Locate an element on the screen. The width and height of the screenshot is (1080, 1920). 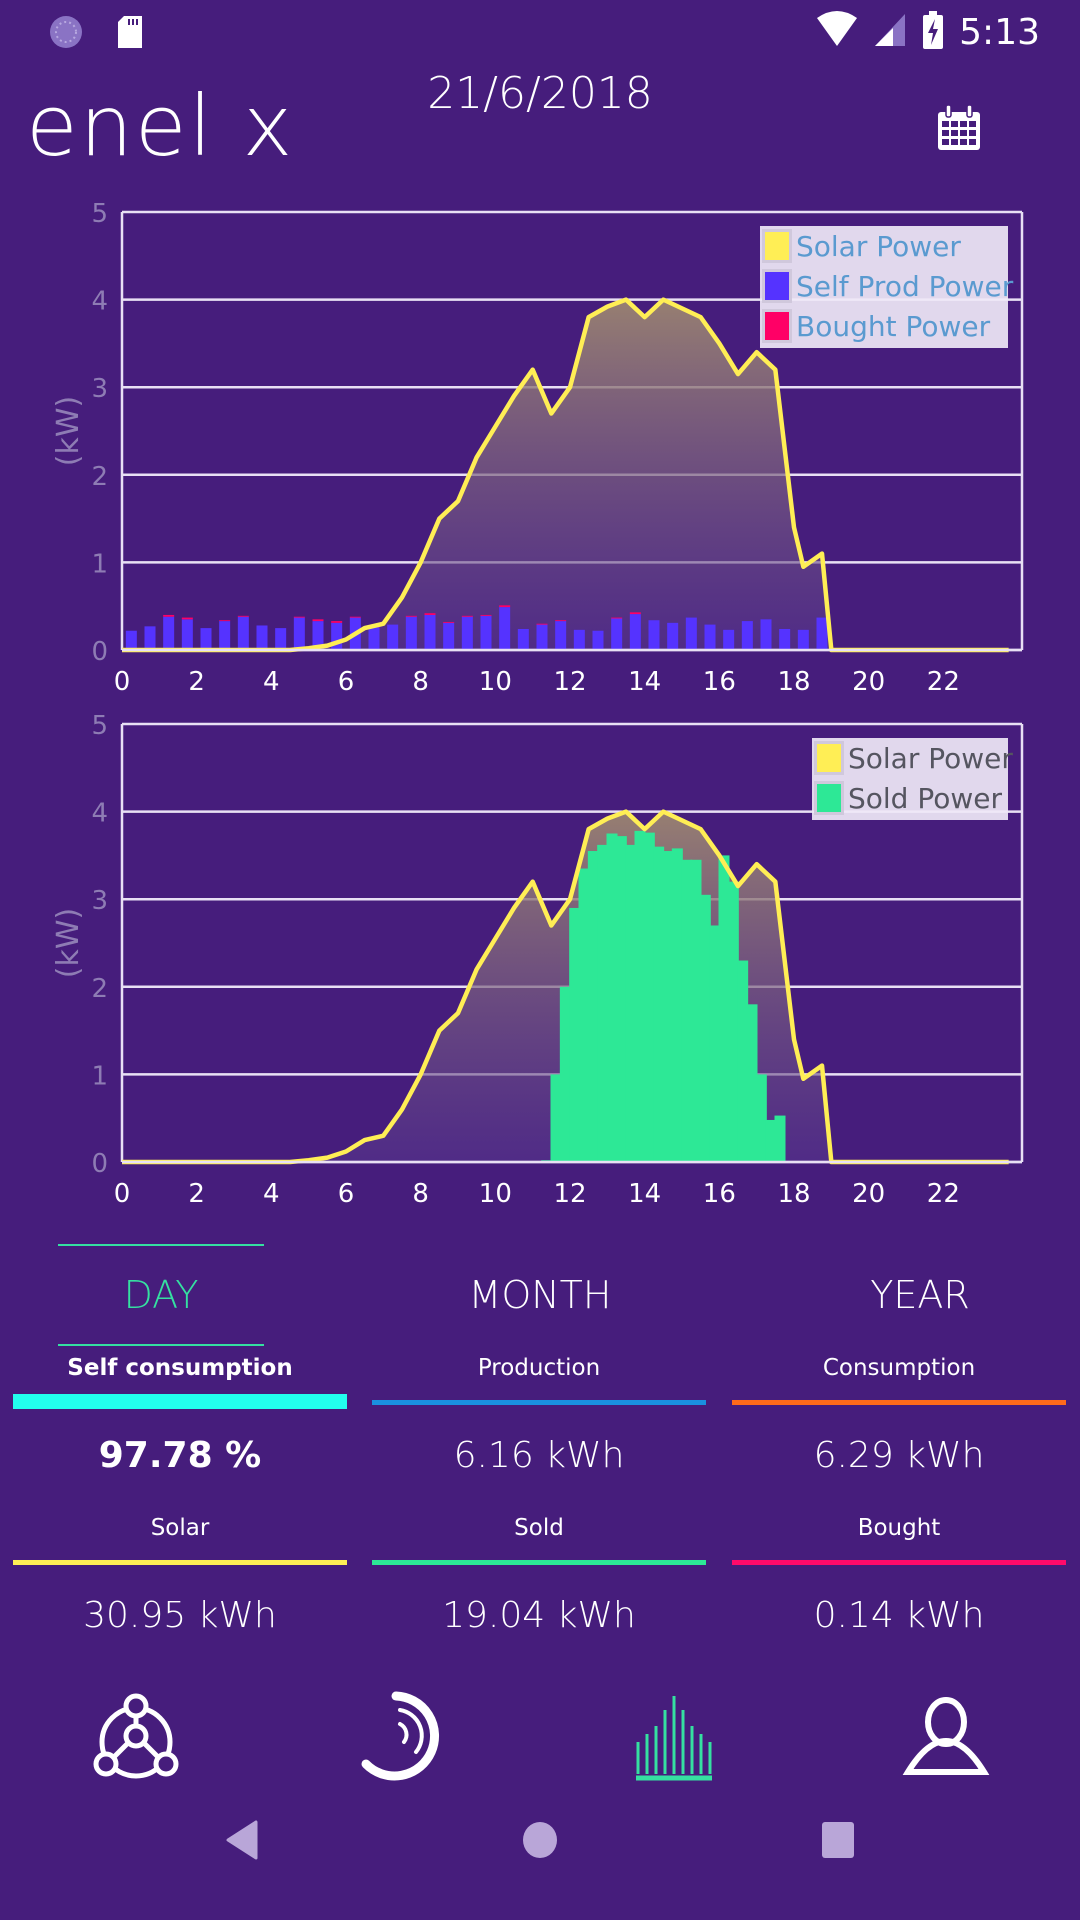
x-tick-label: 20 is located at coordinates (868, 682).